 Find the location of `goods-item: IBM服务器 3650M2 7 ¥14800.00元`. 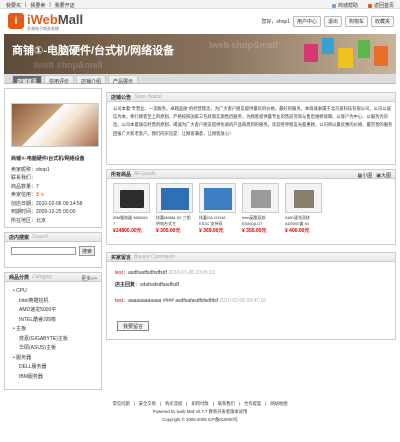

goods-item: IBM服务器 3650M2 7 ¥14800.00元 is located at coordinates (131, 208).